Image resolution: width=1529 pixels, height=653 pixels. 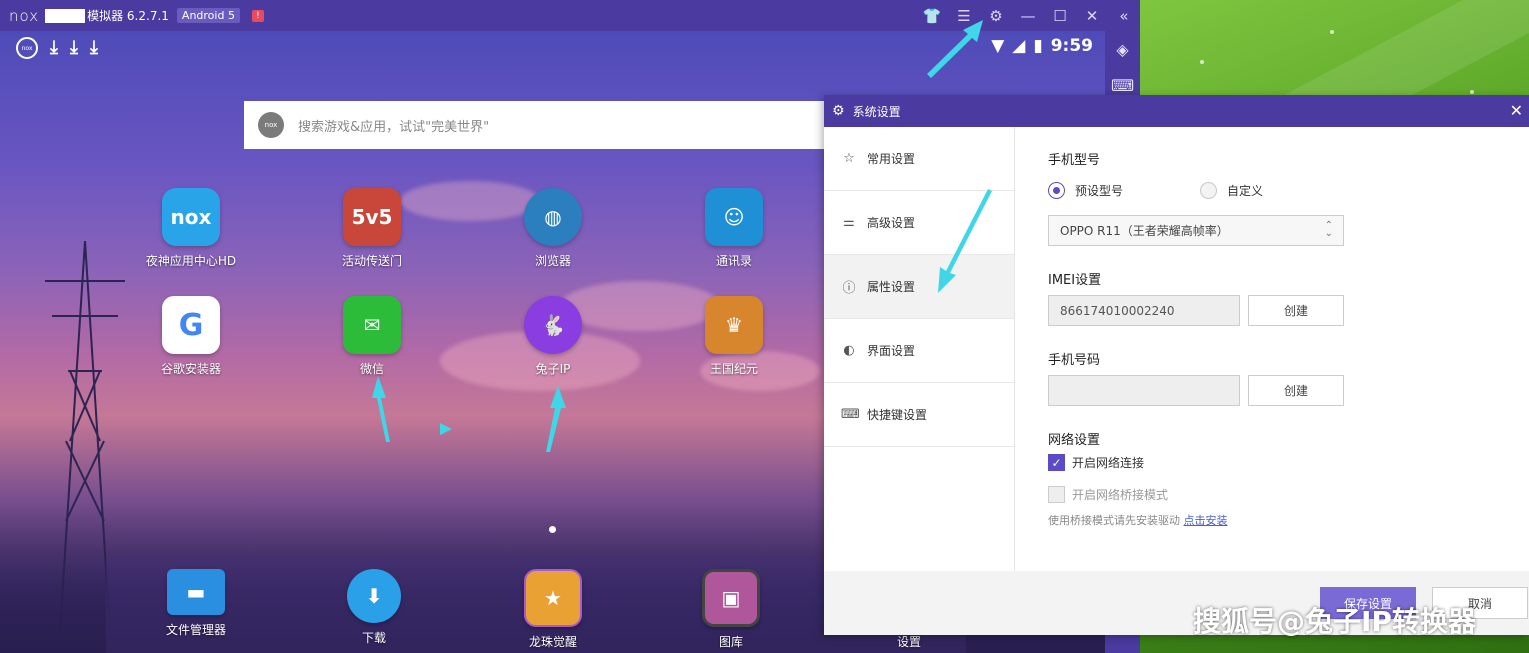 I want to click on app-contacts: ☺ 通讯录, so click(x=734, y=228).